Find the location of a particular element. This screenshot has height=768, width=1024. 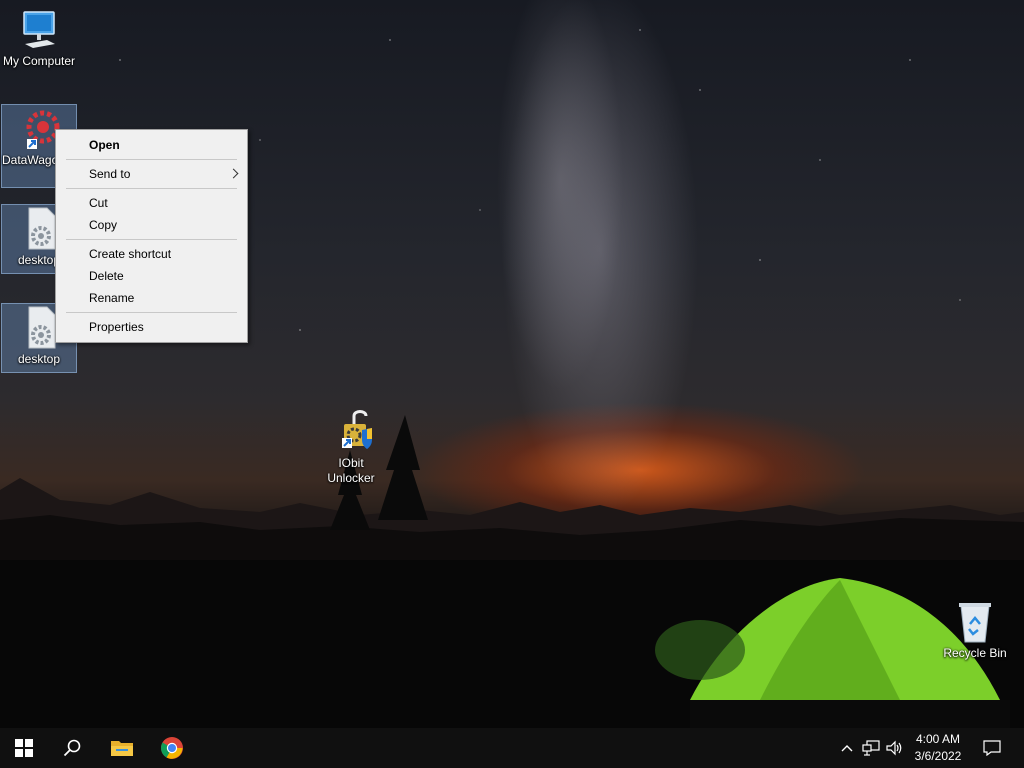

folder-icon is located at coordinates (122, 748).